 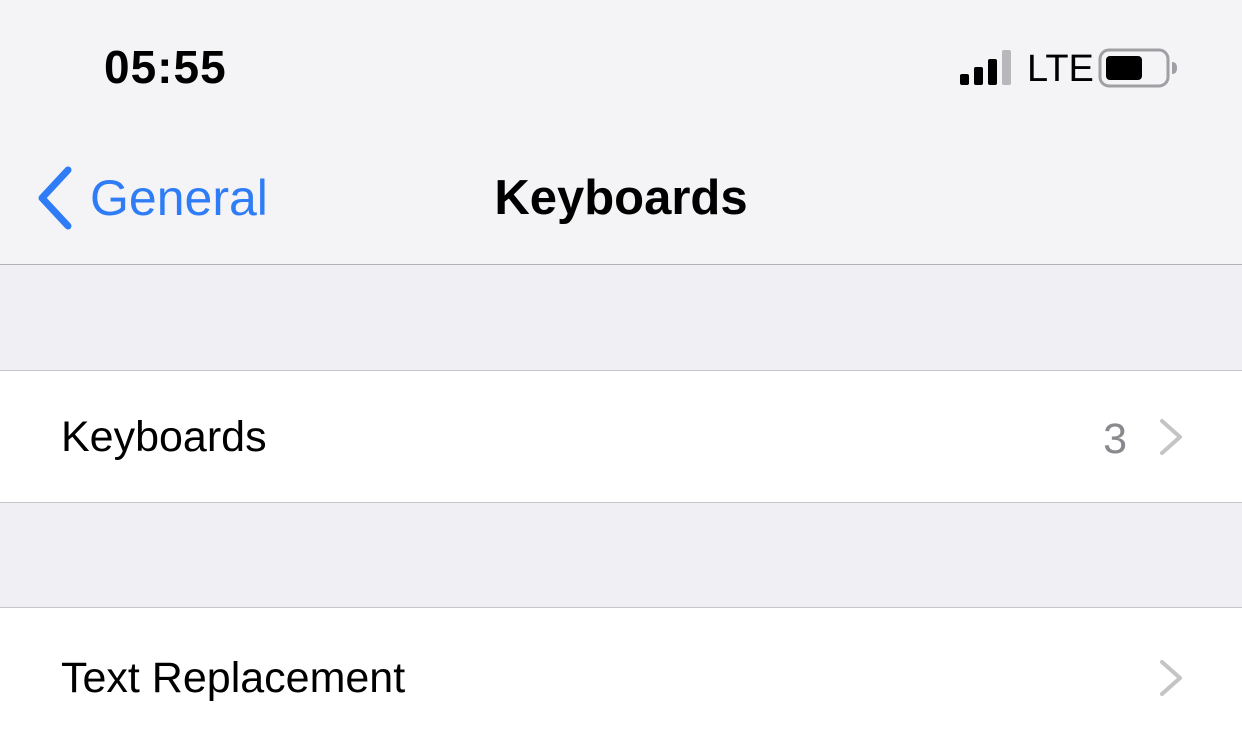 I want to click on cellular-signal-icon, so click(x=985, y=67).